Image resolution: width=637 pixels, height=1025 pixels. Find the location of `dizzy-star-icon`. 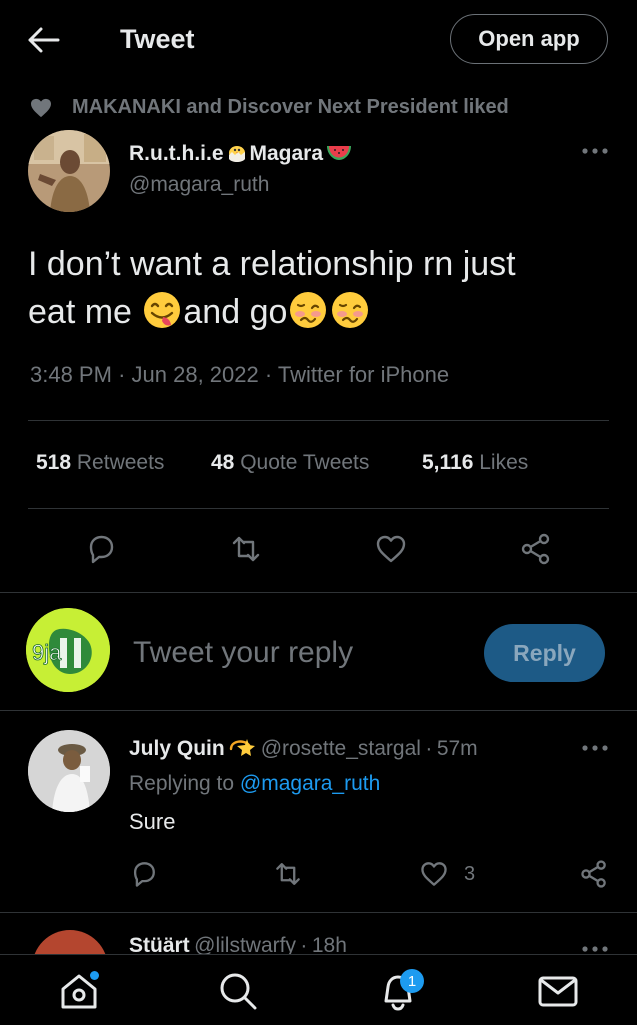

dizzy-star-icon is located at coordinates (241, 747).